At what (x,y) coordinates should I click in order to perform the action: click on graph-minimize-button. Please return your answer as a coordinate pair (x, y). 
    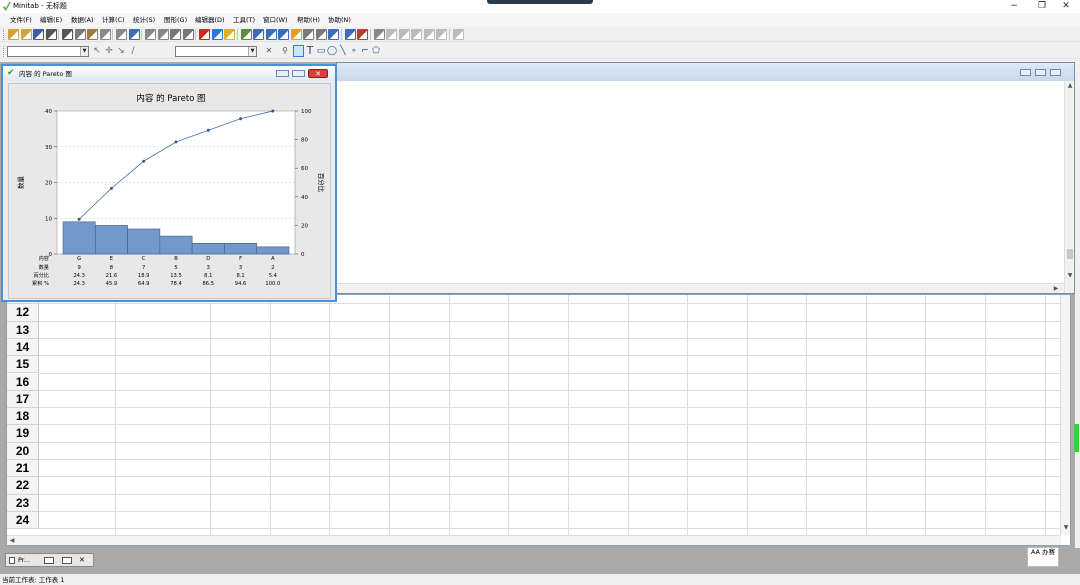
    Looking at the image, I should click on (282, 73).